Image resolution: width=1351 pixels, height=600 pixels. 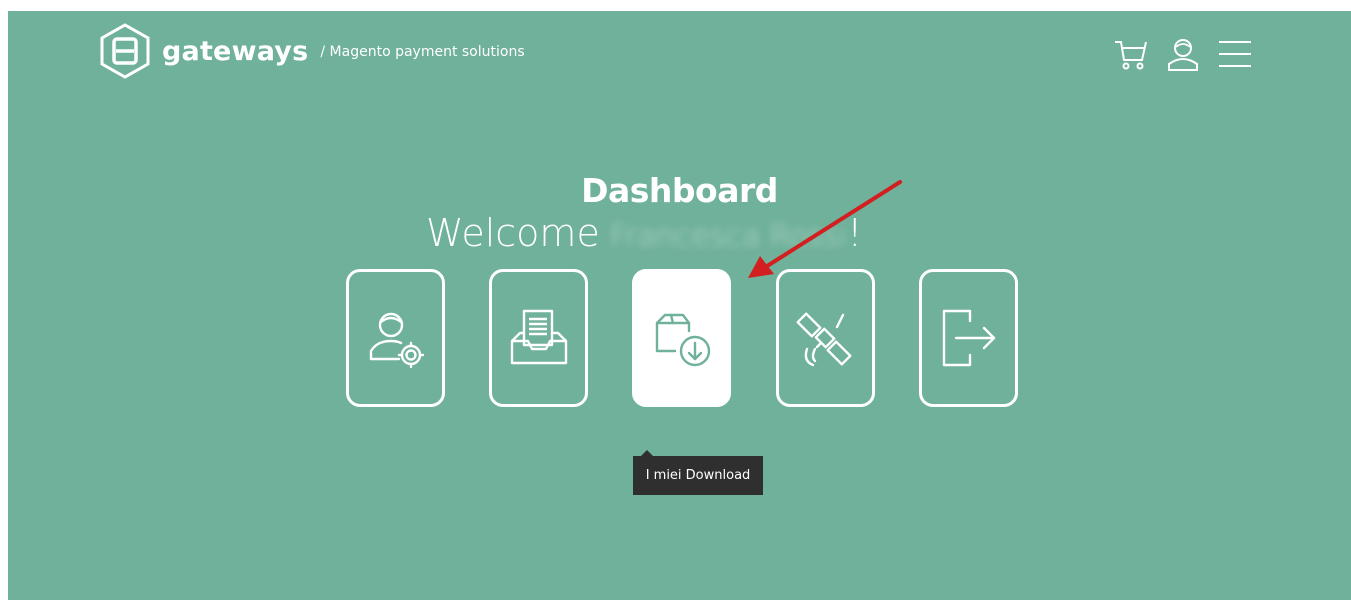 I want to click on package-download-icon, so click(x=682, y=340).